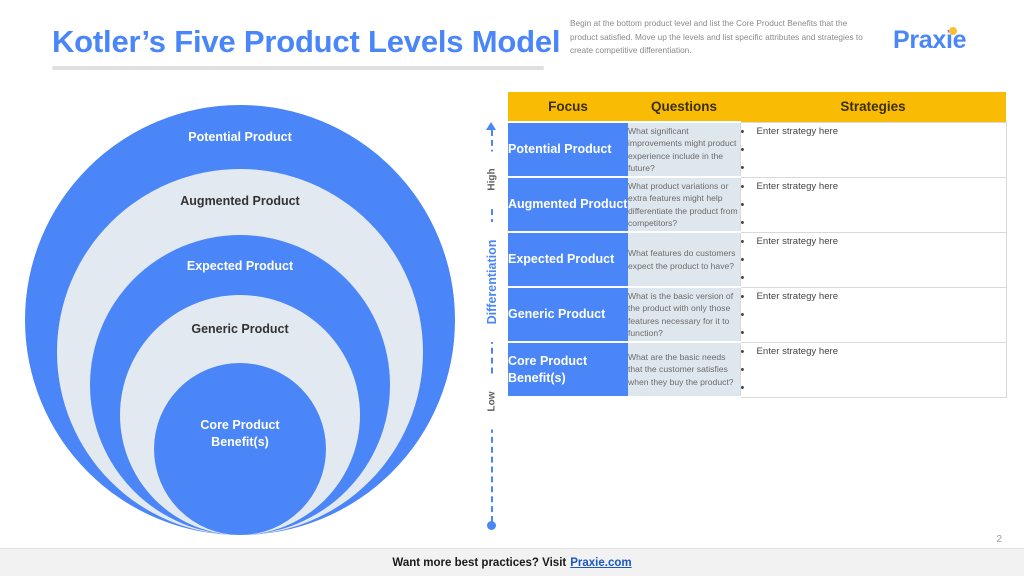 Image resolution: width=1024 pixels, height=576 pixels. I want to click on cell-focus: Augmented Product, so click(568, 204).